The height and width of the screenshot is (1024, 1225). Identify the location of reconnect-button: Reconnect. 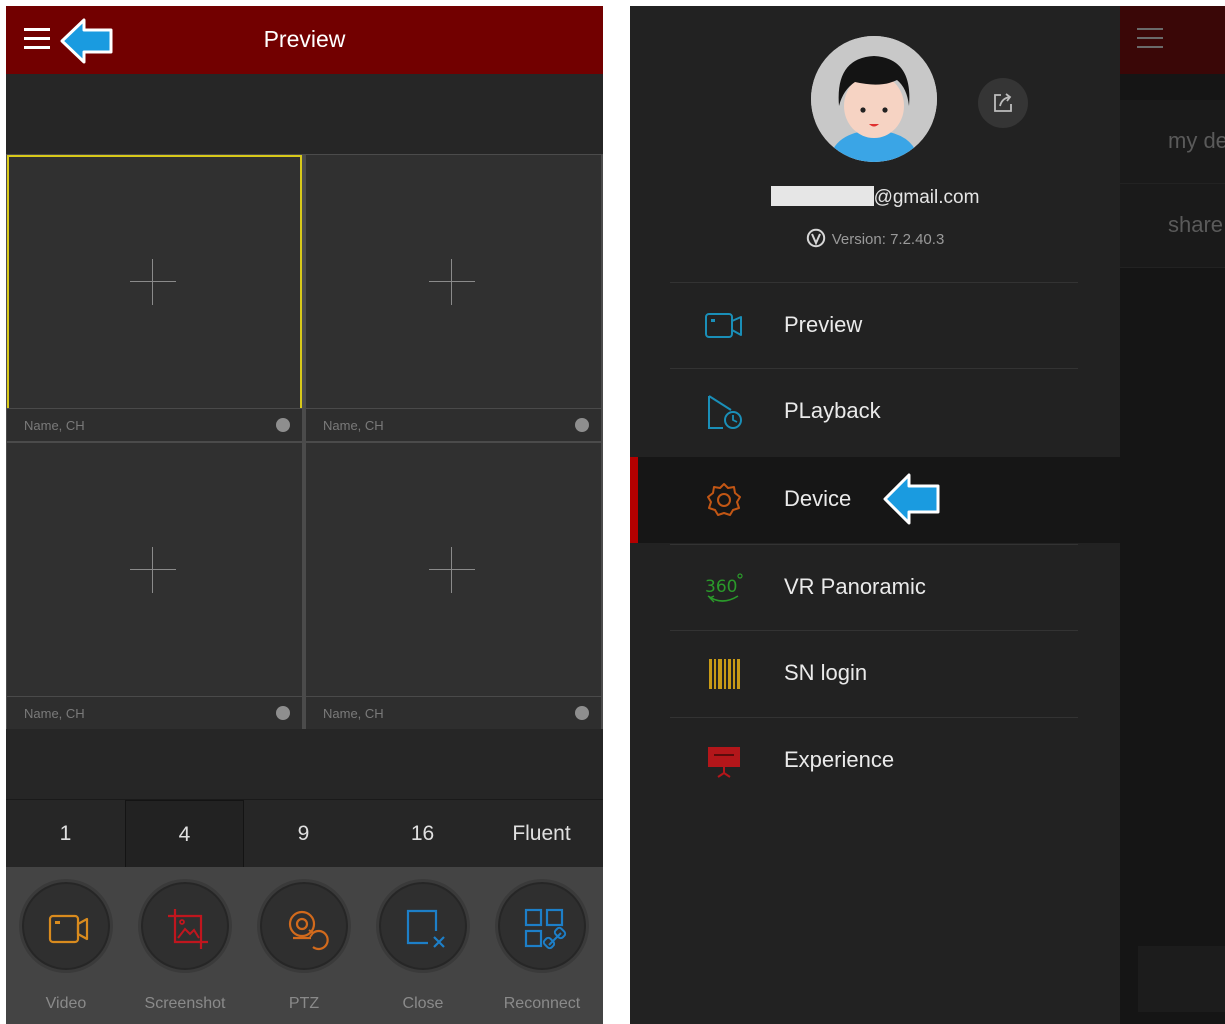
(542, 946).